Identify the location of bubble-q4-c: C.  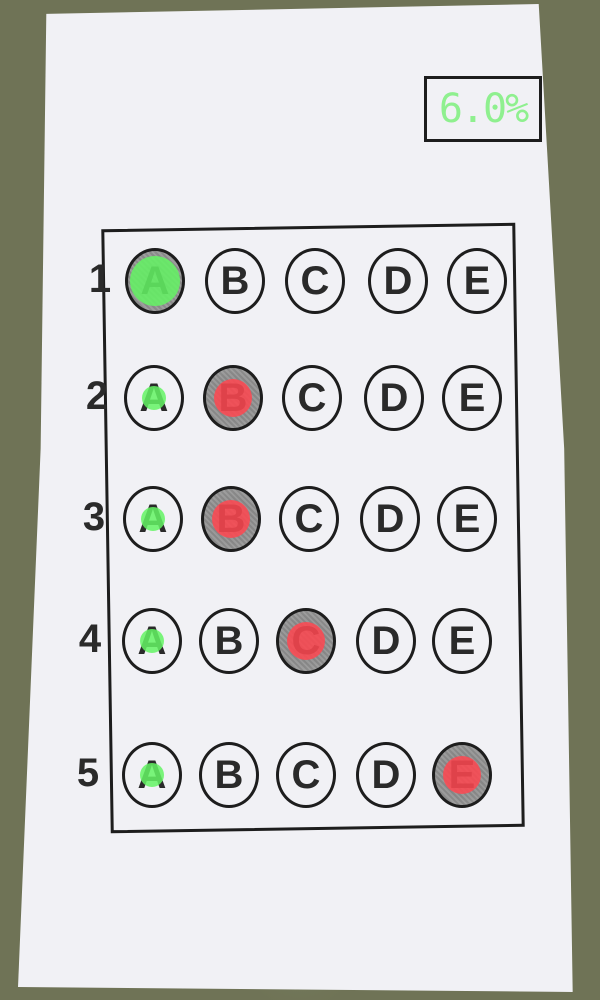
(306, 641).